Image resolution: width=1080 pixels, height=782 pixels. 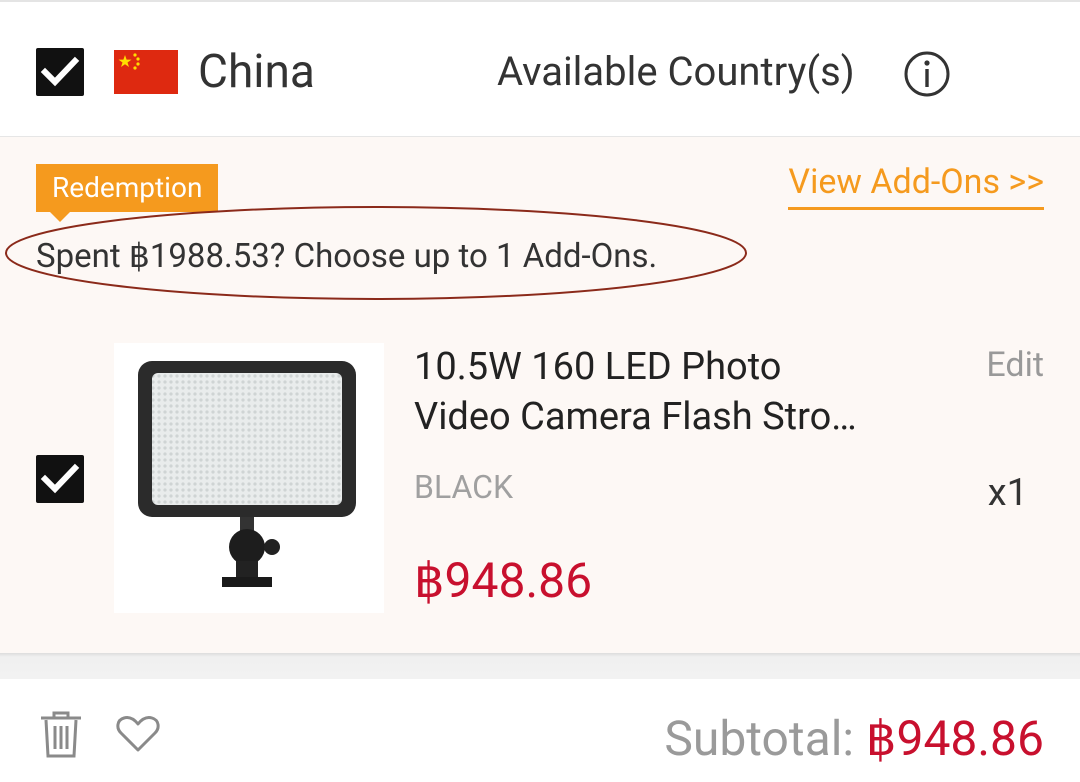 What do you see at coordinates (1015, 365) in the screenshot?
I see `edit-button: Edit` at bounding box center [1015, 365].